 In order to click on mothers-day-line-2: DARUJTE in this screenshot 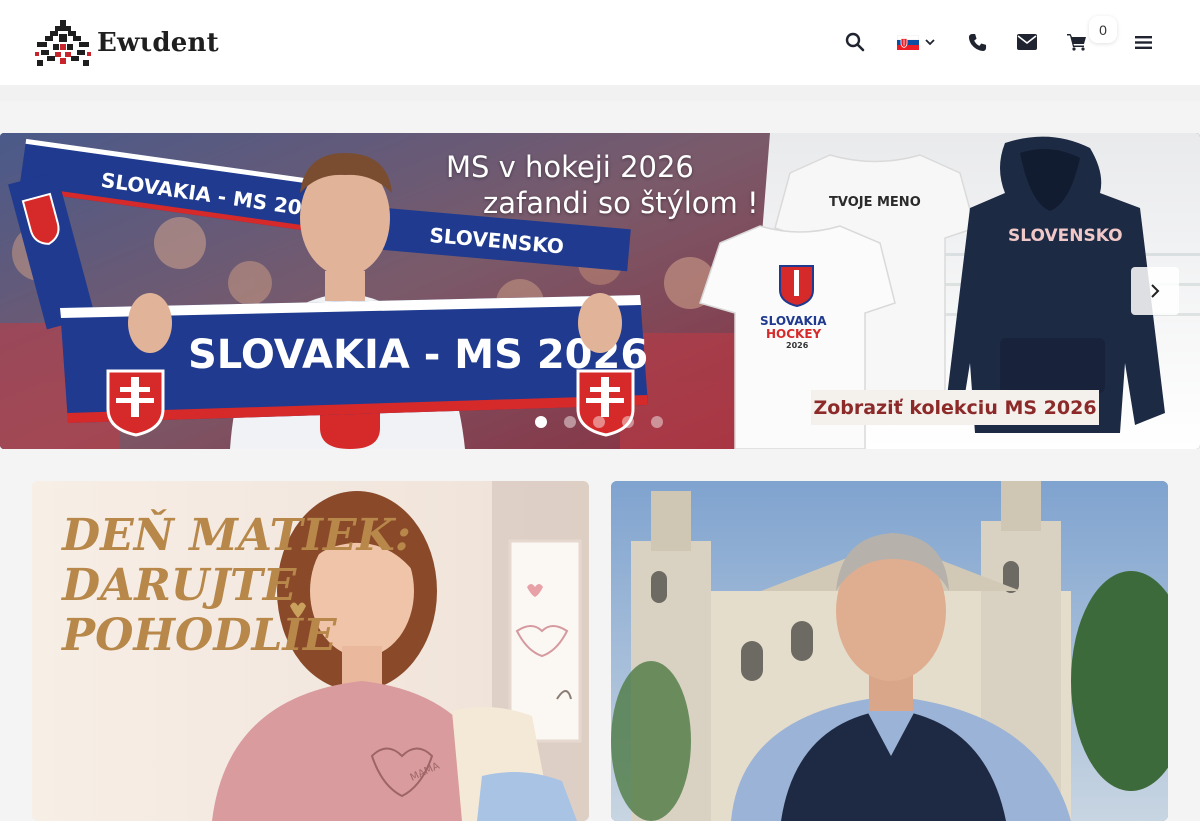, I will do `click(179, 585)`.